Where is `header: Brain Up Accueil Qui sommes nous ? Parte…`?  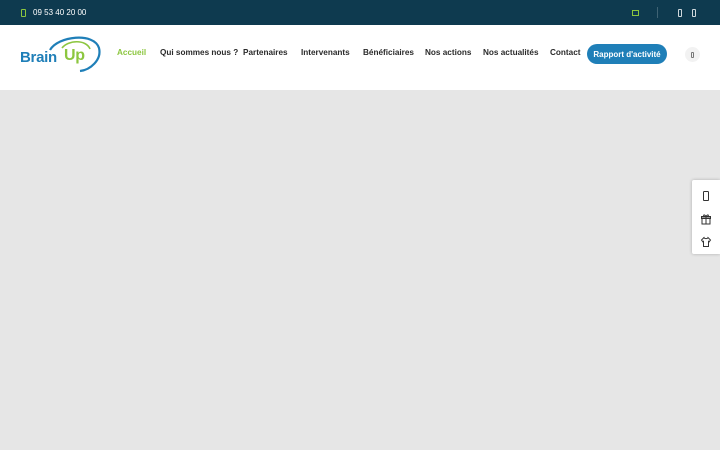
header: Brain Up Accueil Qui sommes nous ? Parte… is located at coordinates (360, 57).